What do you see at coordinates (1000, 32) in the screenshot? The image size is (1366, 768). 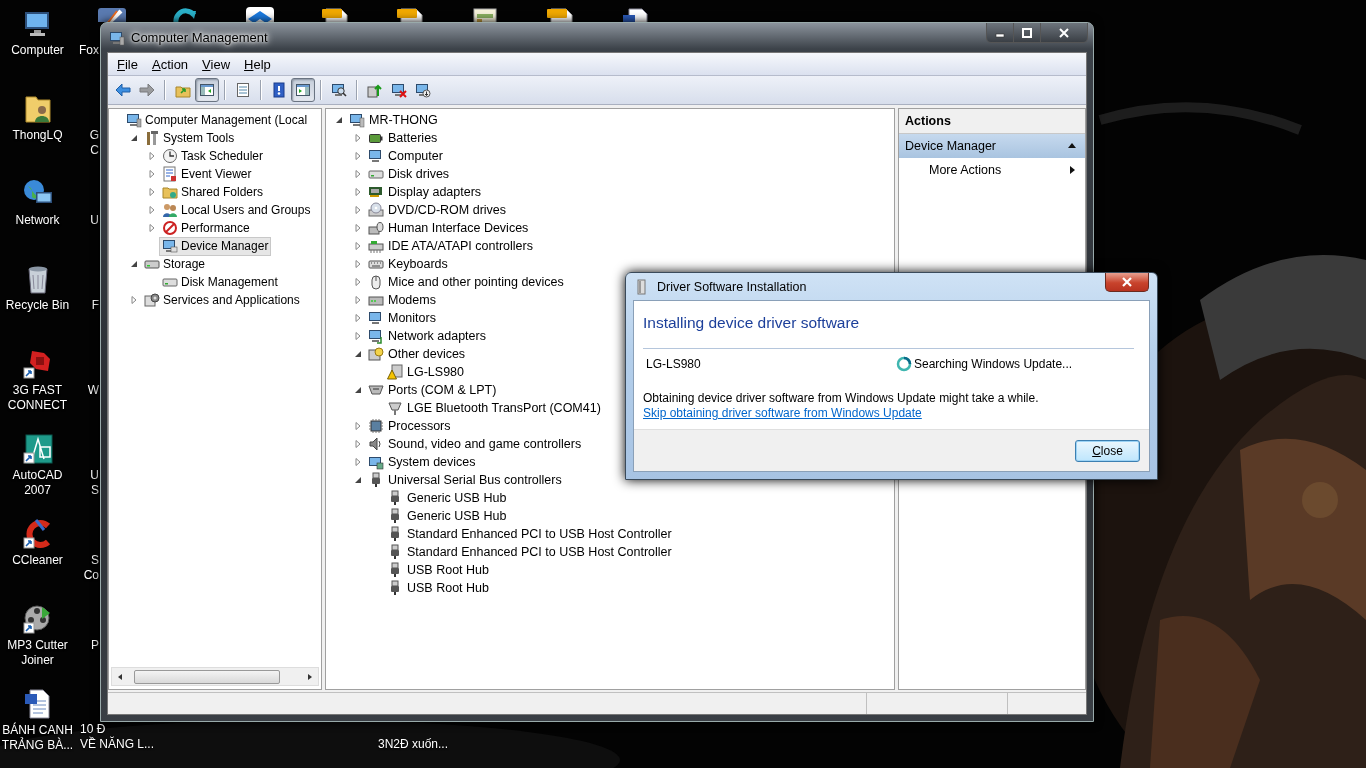 I see `minimize-button` at bounding box center [1000, 32].